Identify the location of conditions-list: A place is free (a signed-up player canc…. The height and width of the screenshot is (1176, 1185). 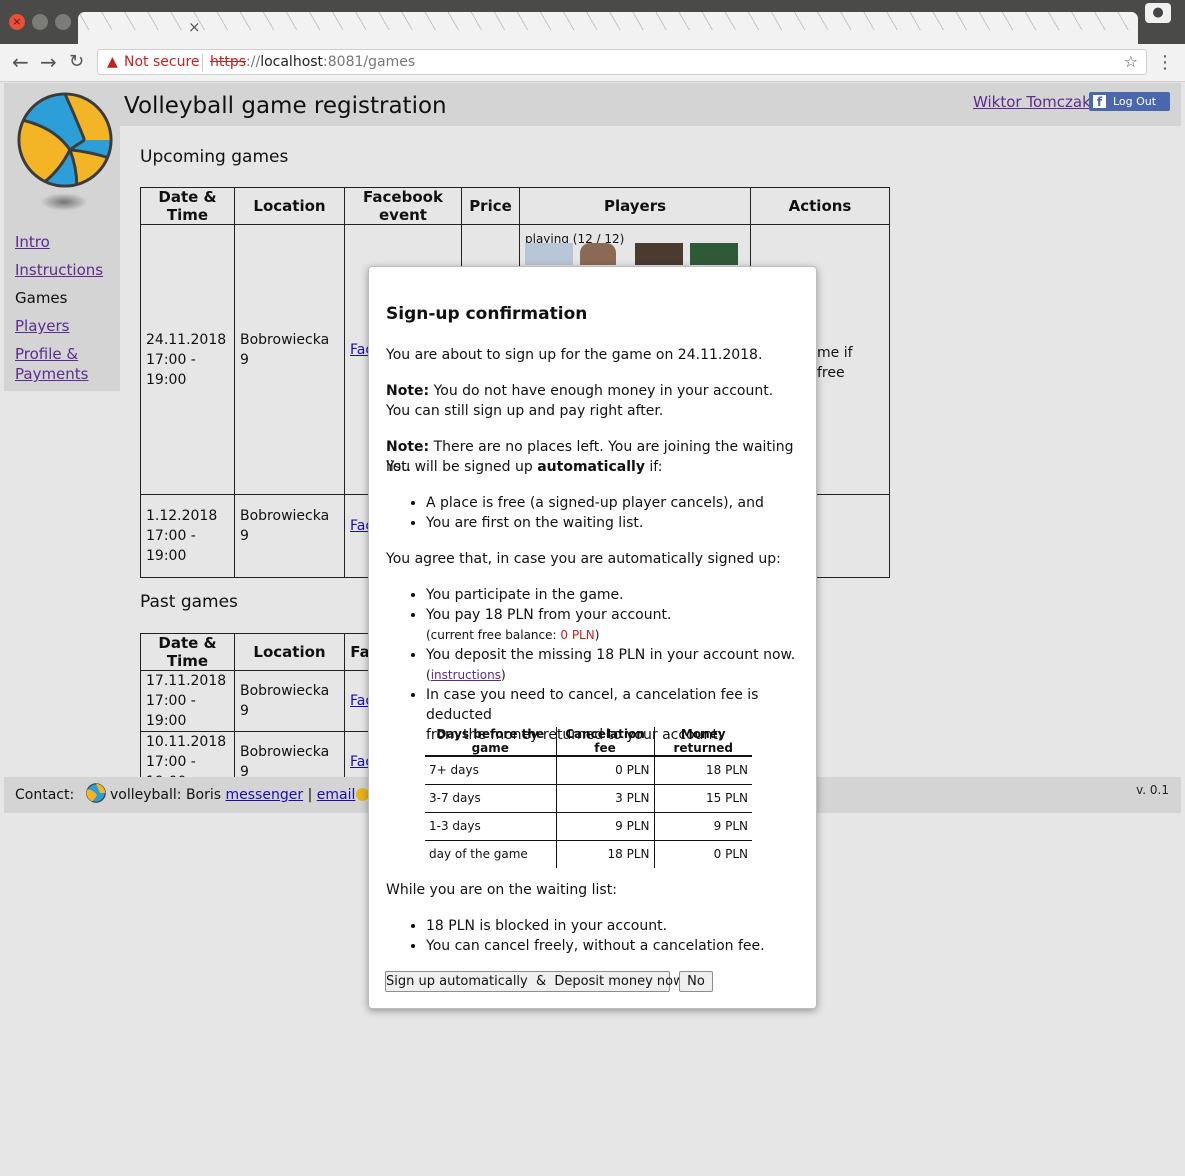
(575, 513).